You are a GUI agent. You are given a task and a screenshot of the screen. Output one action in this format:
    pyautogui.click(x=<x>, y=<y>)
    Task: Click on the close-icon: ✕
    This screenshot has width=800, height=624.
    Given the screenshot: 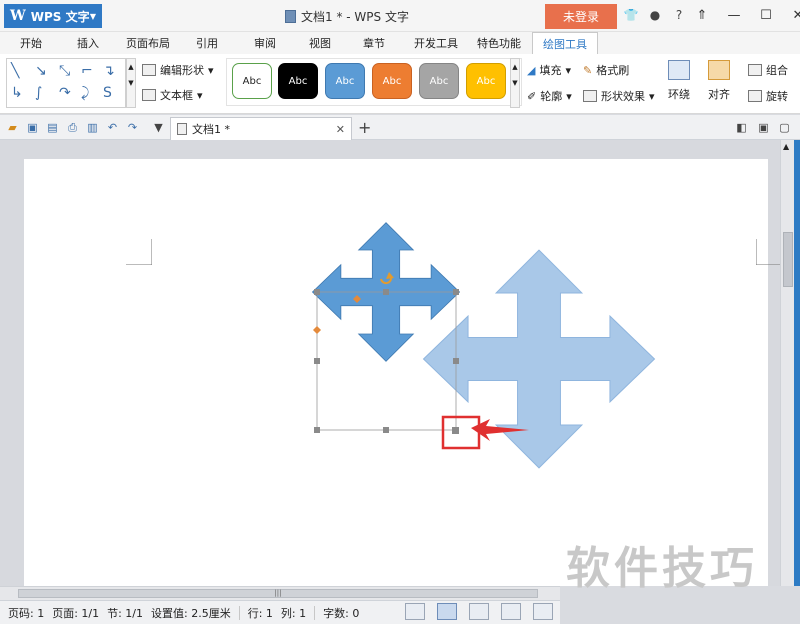 What is the action you would take?
    pyautogui.click(x=340, y=129)
    